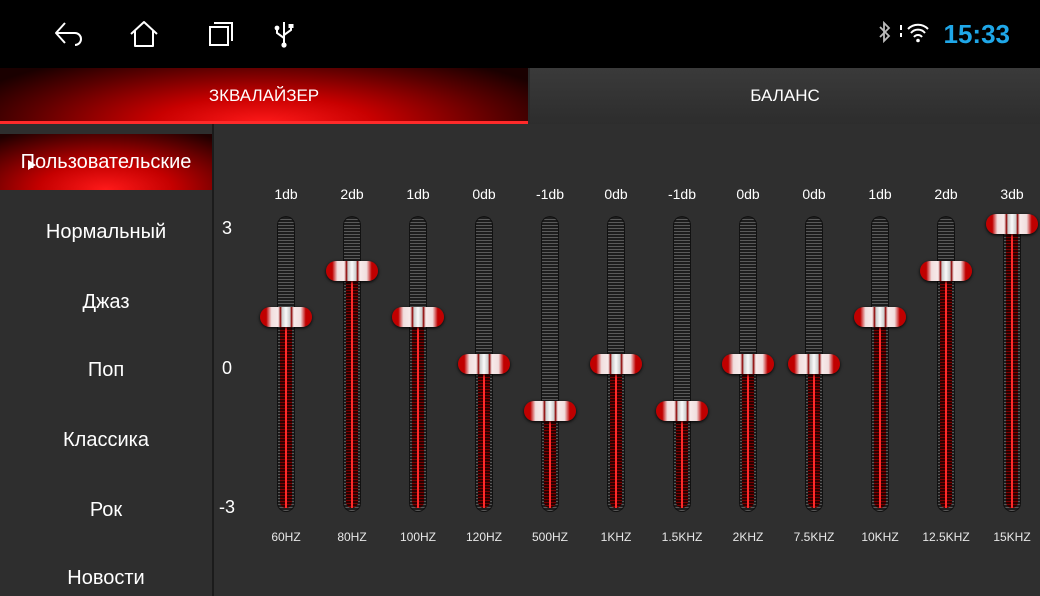  I want to click on band-frequency-label: 500HZ, so click(550, 537).